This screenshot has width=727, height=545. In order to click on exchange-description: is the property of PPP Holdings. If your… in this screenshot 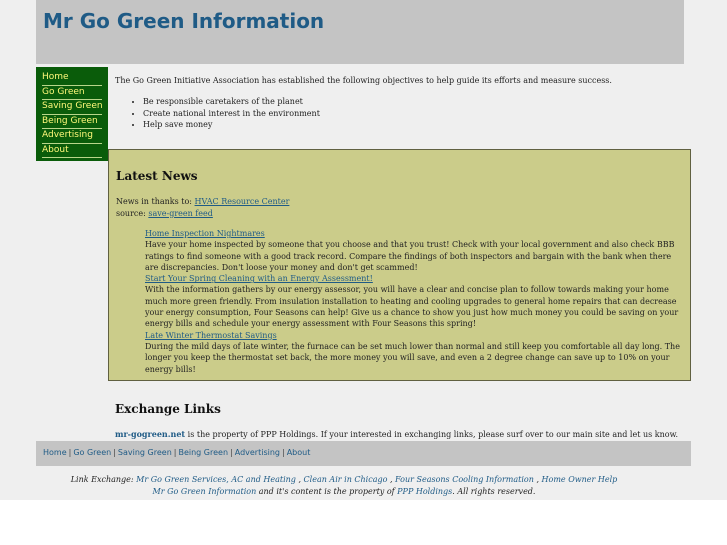, I will do `click(432, 434)`.